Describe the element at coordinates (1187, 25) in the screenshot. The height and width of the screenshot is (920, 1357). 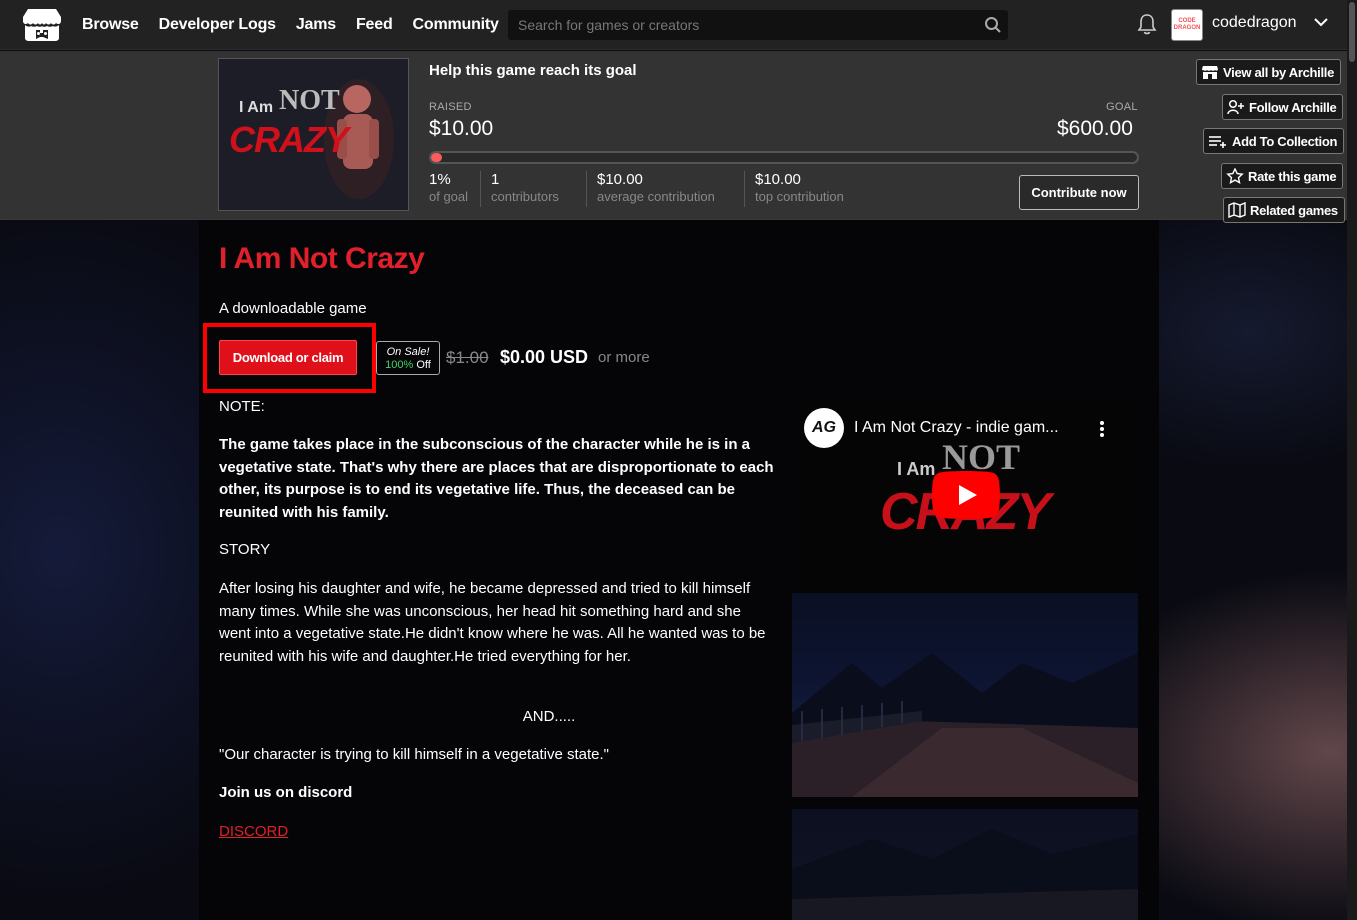
I see `avatar: CODE DRAGON` at that location.